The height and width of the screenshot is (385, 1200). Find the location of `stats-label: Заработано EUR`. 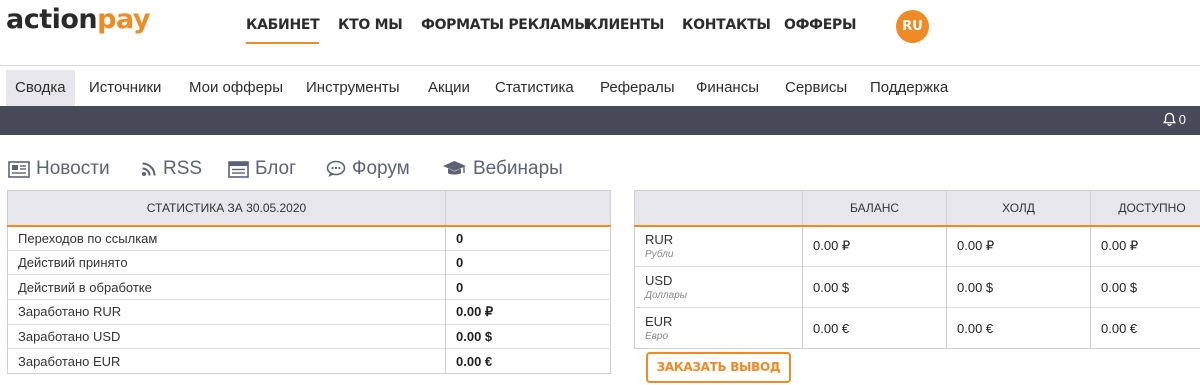

stats-label: Заработано EUR is located at coordinates (226, 361).